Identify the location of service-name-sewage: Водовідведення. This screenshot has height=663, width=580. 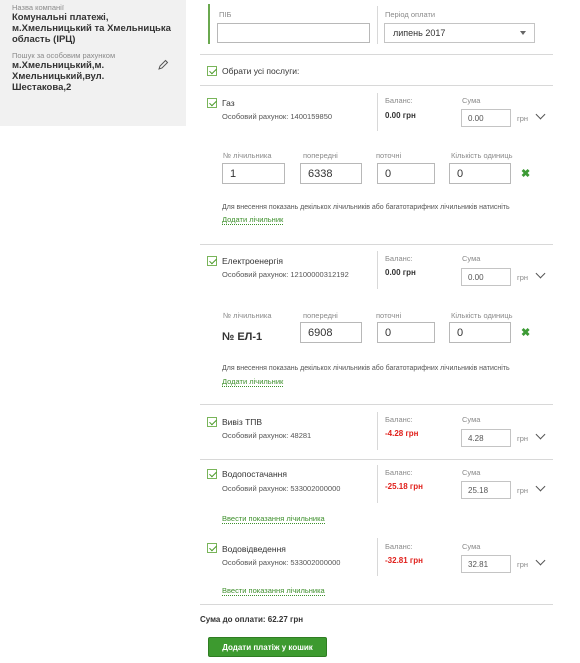
(254, 549).